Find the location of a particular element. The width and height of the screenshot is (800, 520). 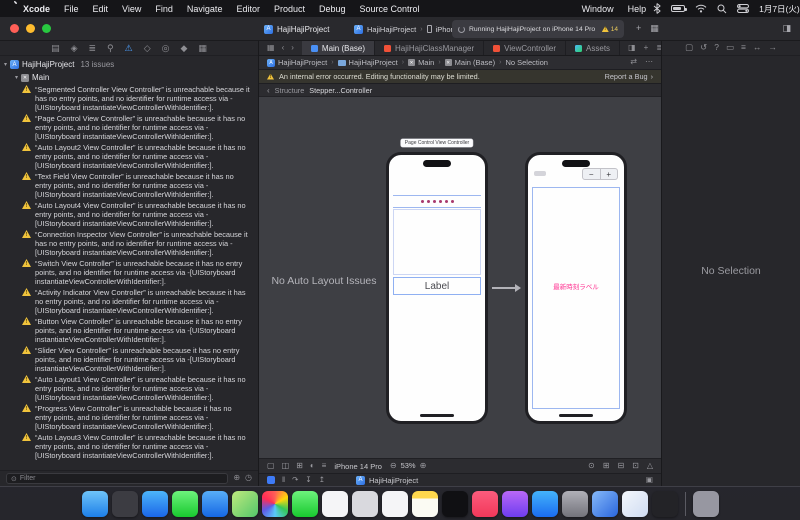

content-view-outline is located at coordinates (437, 242).